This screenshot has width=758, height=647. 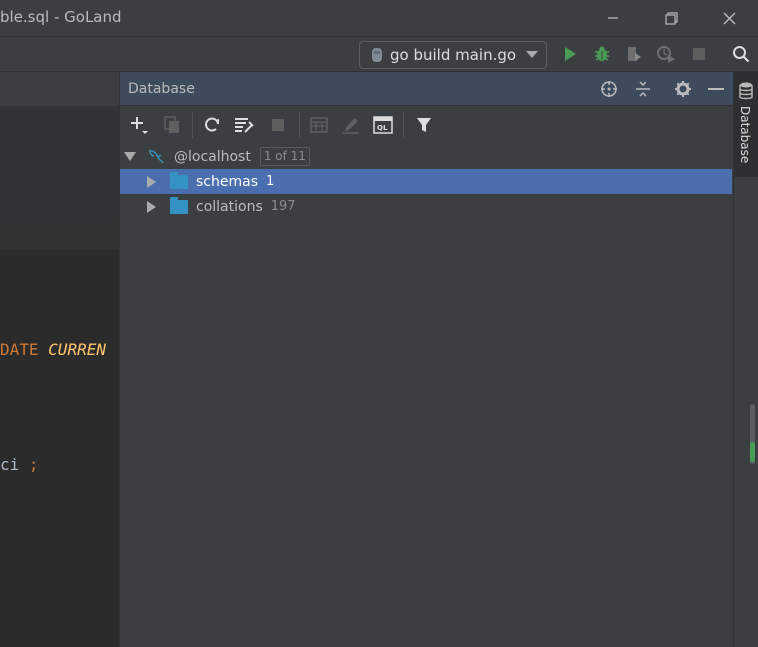 What do you see at coordinates (382, 128) in the screenshot?
I see `svg-text: QL` at bounding box center [382, 128].